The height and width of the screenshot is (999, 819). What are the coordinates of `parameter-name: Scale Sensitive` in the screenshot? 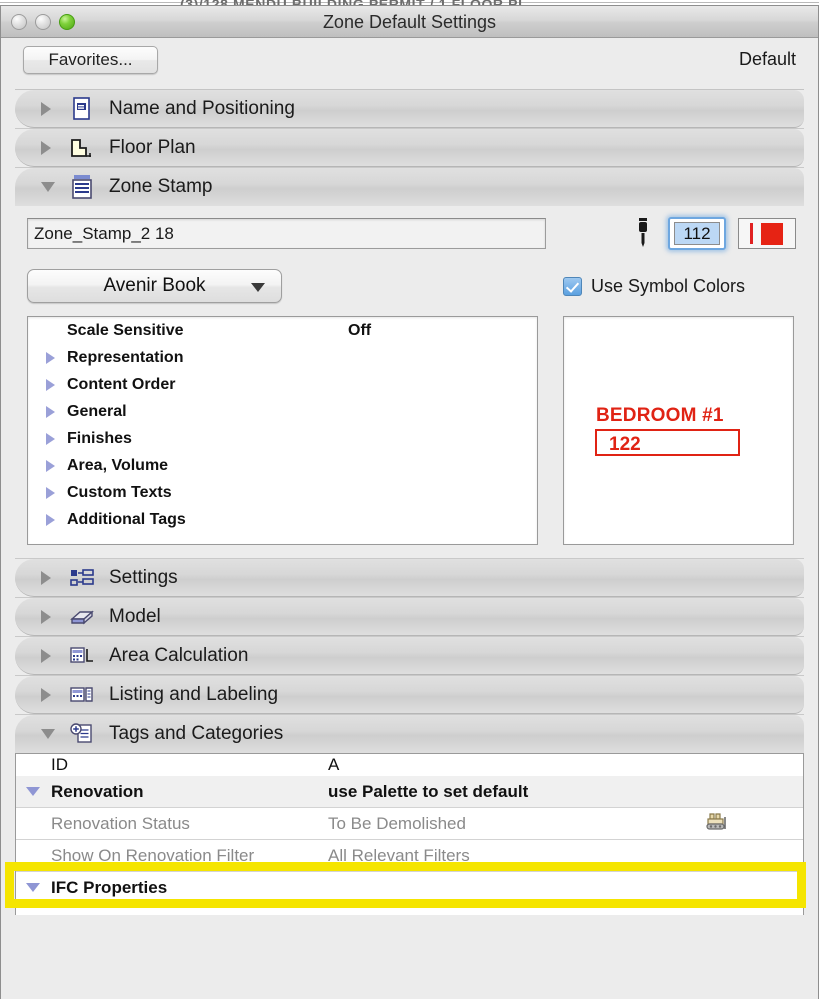 It's located at (125, 330).